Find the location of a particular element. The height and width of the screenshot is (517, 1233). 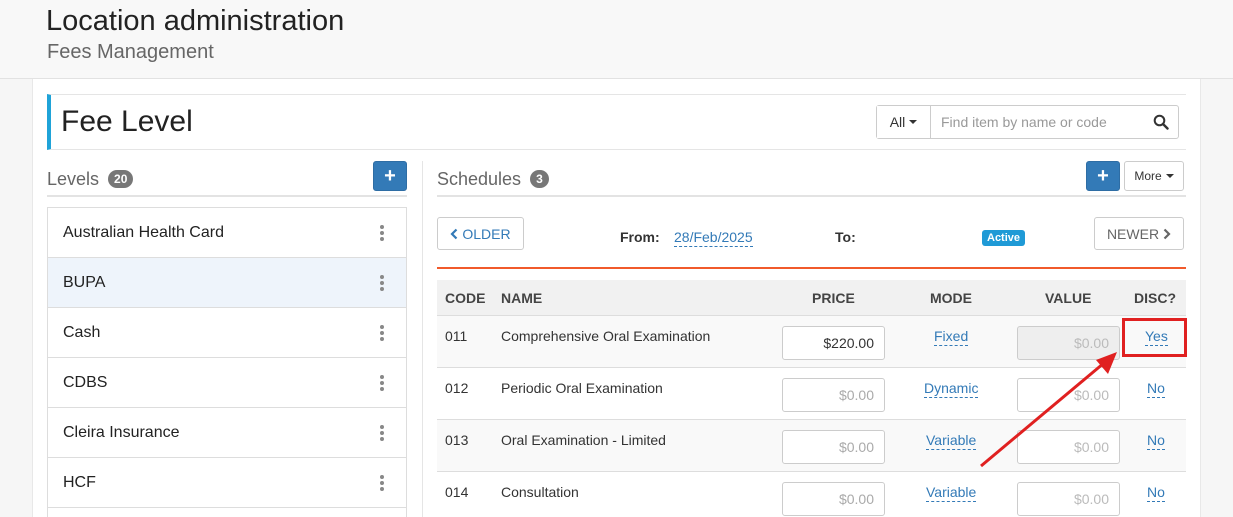

column-divider is located at coordinates (422, 339).